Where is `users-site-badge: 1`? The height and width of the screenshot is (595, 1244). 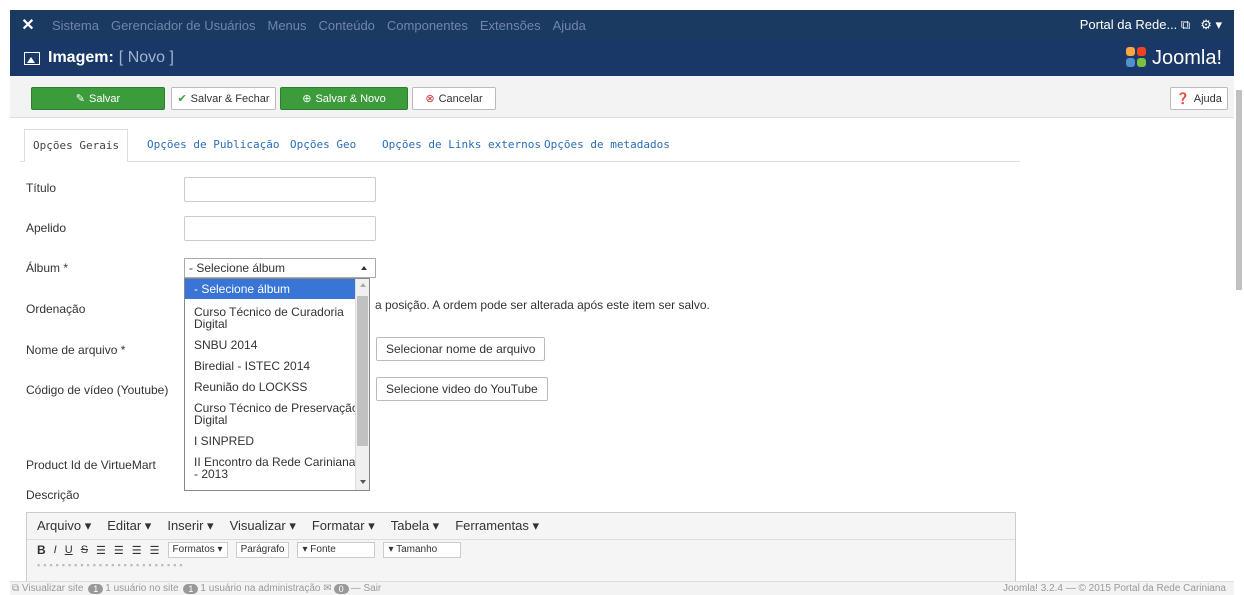
users-site-badge: 1 is located at coordinates (96, 588).